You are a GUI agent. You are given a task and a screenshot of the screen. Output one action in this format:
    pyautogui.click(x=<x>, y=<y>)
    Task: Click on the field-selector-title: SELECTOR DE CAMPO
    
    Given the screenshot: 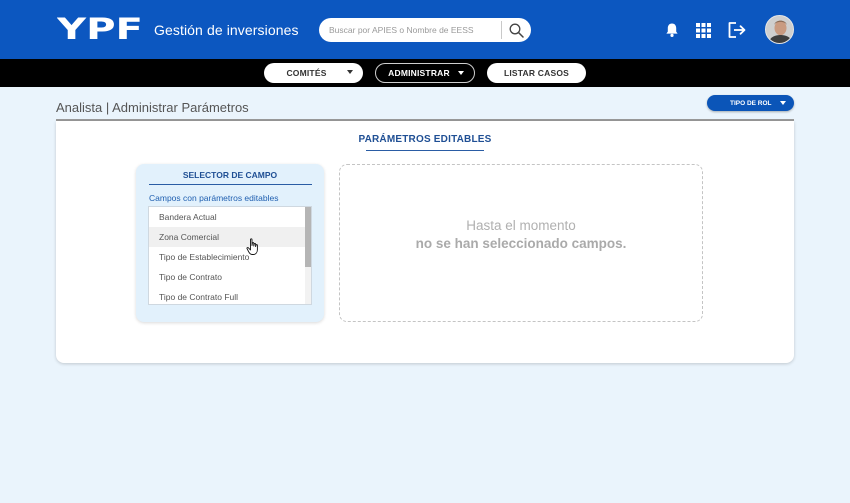 What is the action you would take?
    pyautogui.click(x=230, y=175)
    